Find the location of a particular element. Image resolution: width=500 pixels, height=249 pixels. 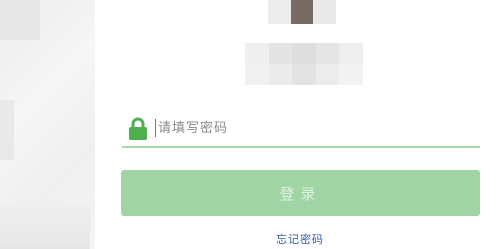

password-field is located at coordinates (301, 130).